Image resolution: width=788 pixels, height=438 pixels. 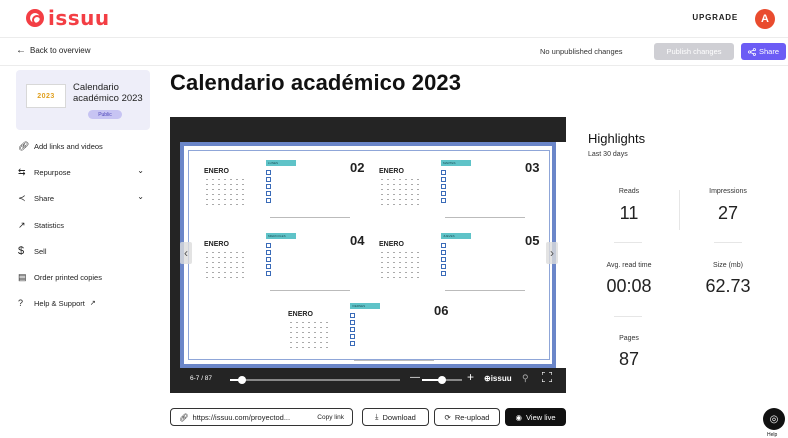 I want to click on zoom-slider, so click(x=442, y=380).